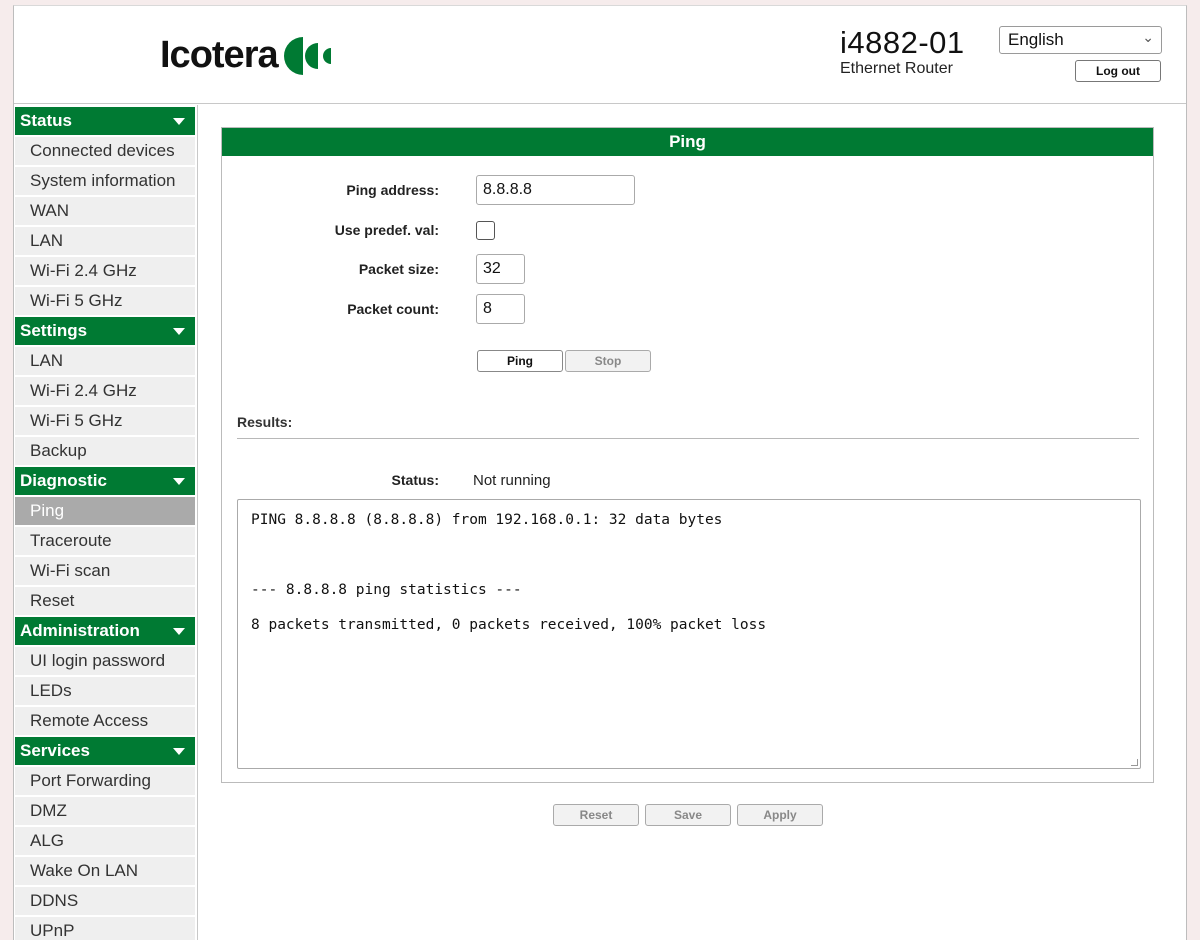  What do you see at coordinates (307, 55) in the screenshot?
I see `logo-mark-icon` at bounding box center [307, 55].